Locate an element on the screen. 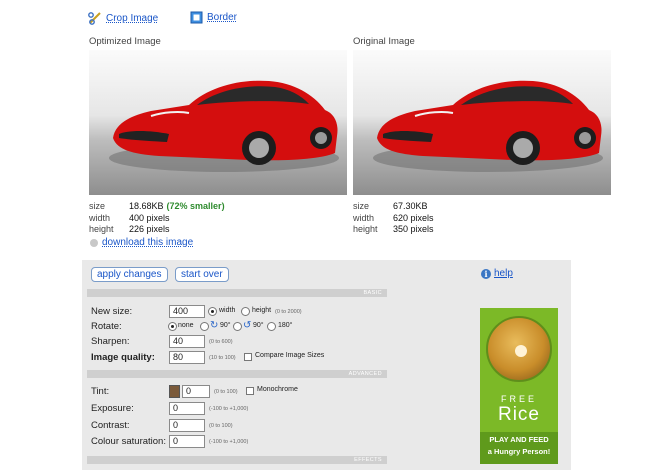  new-size-label: New size: is located at coordinates (112, 311).